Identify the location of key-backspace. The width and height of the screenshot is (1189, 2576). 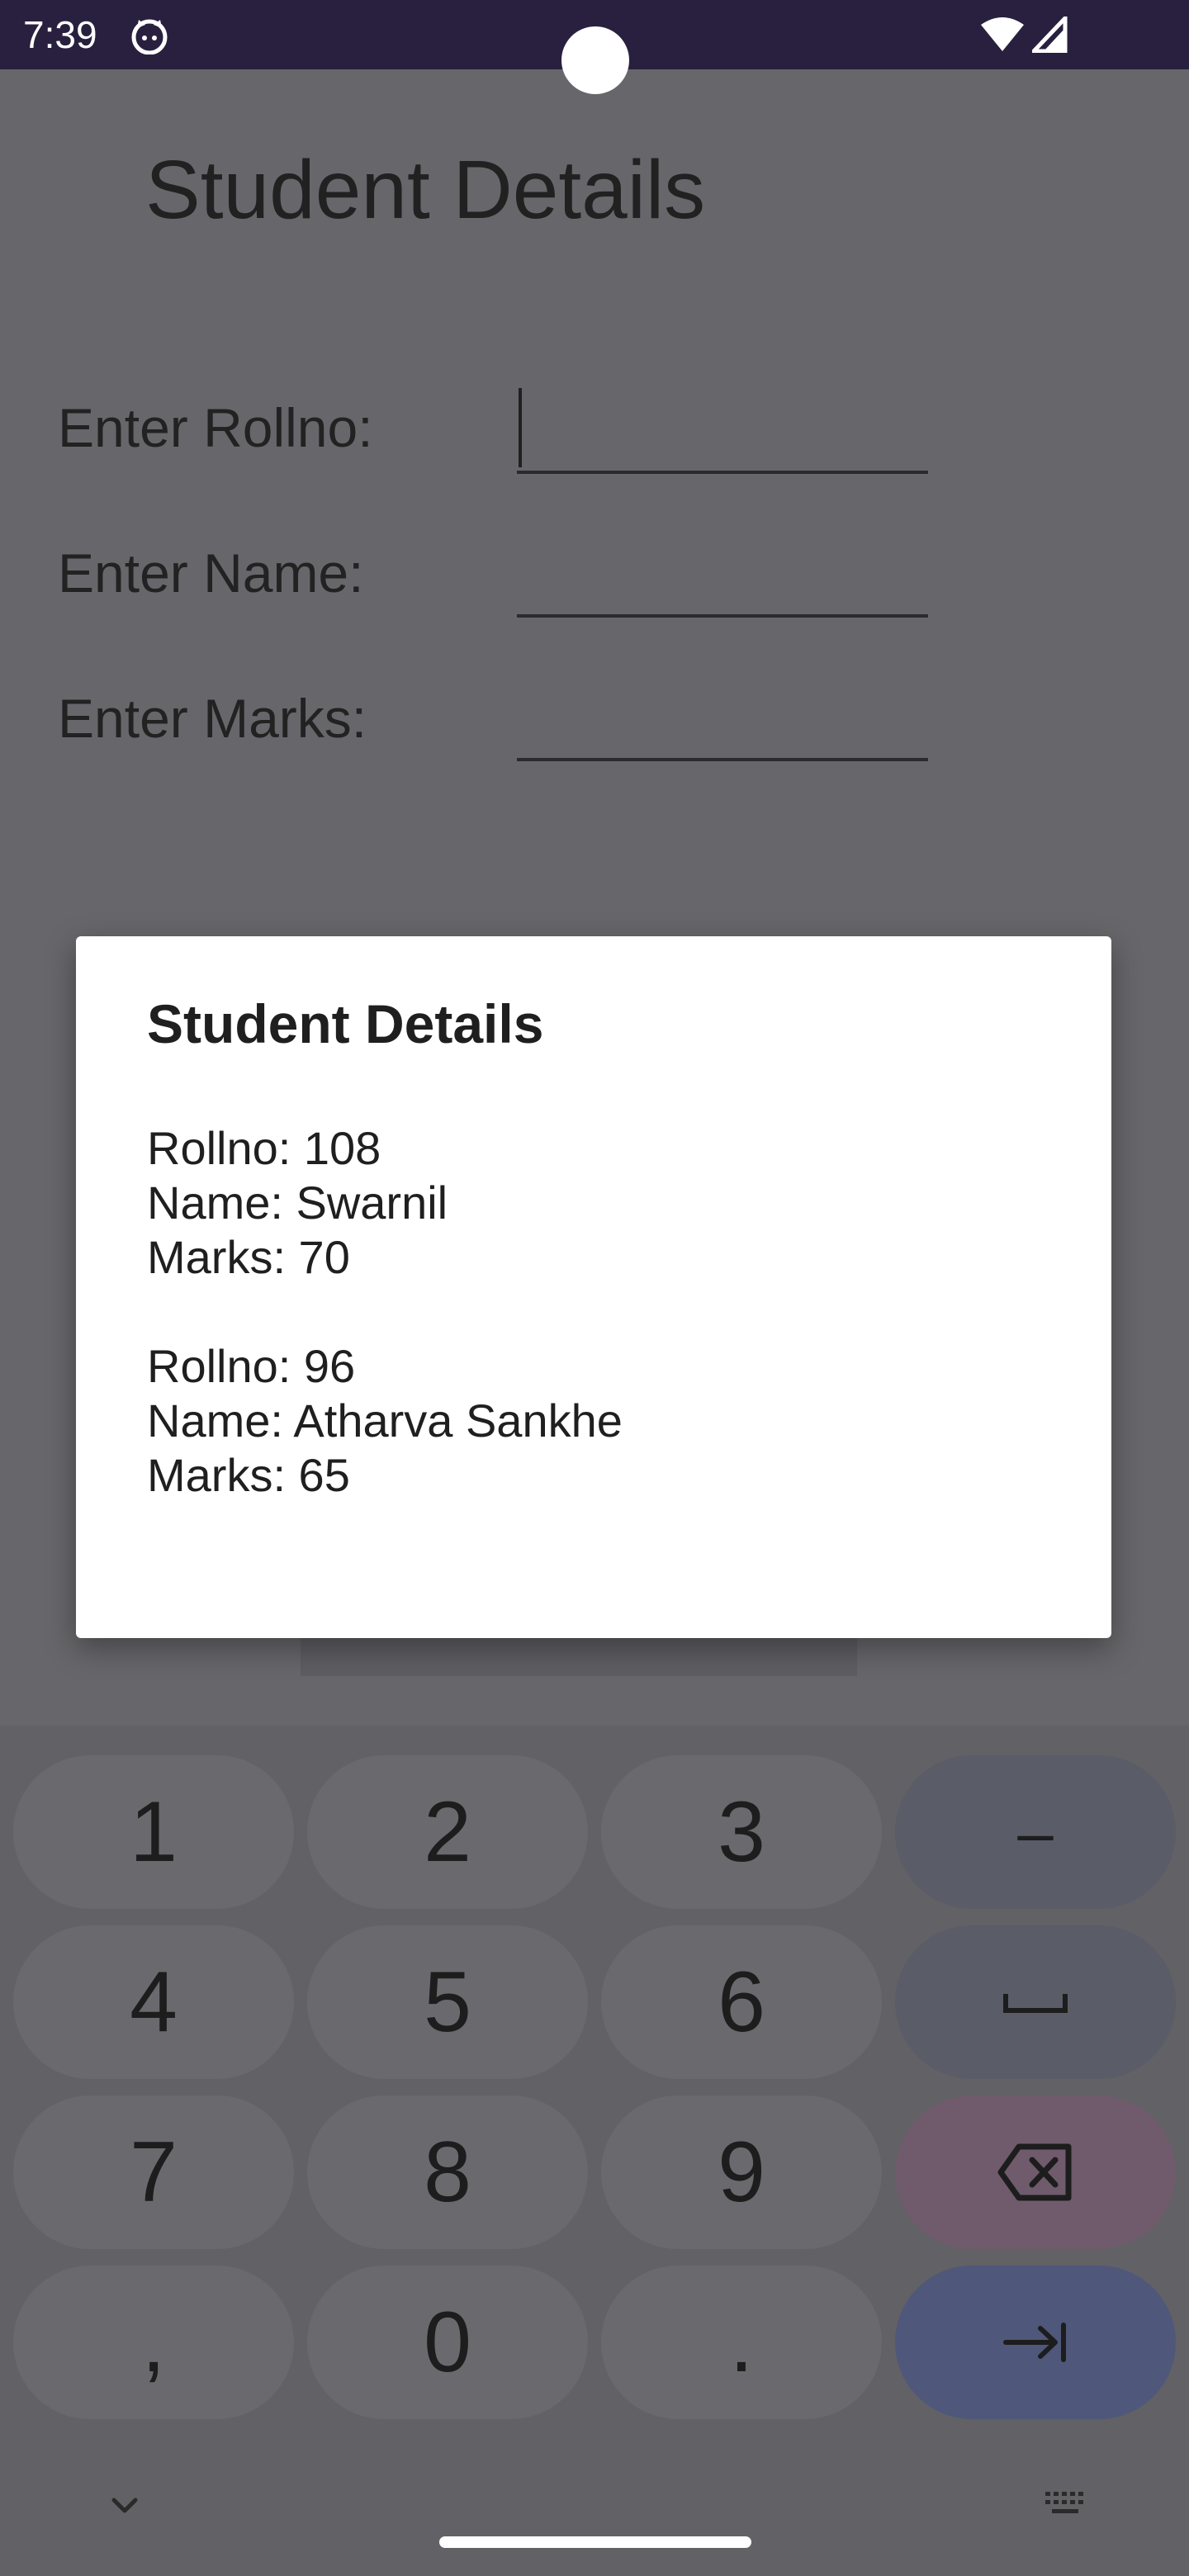
(1035, 2172).